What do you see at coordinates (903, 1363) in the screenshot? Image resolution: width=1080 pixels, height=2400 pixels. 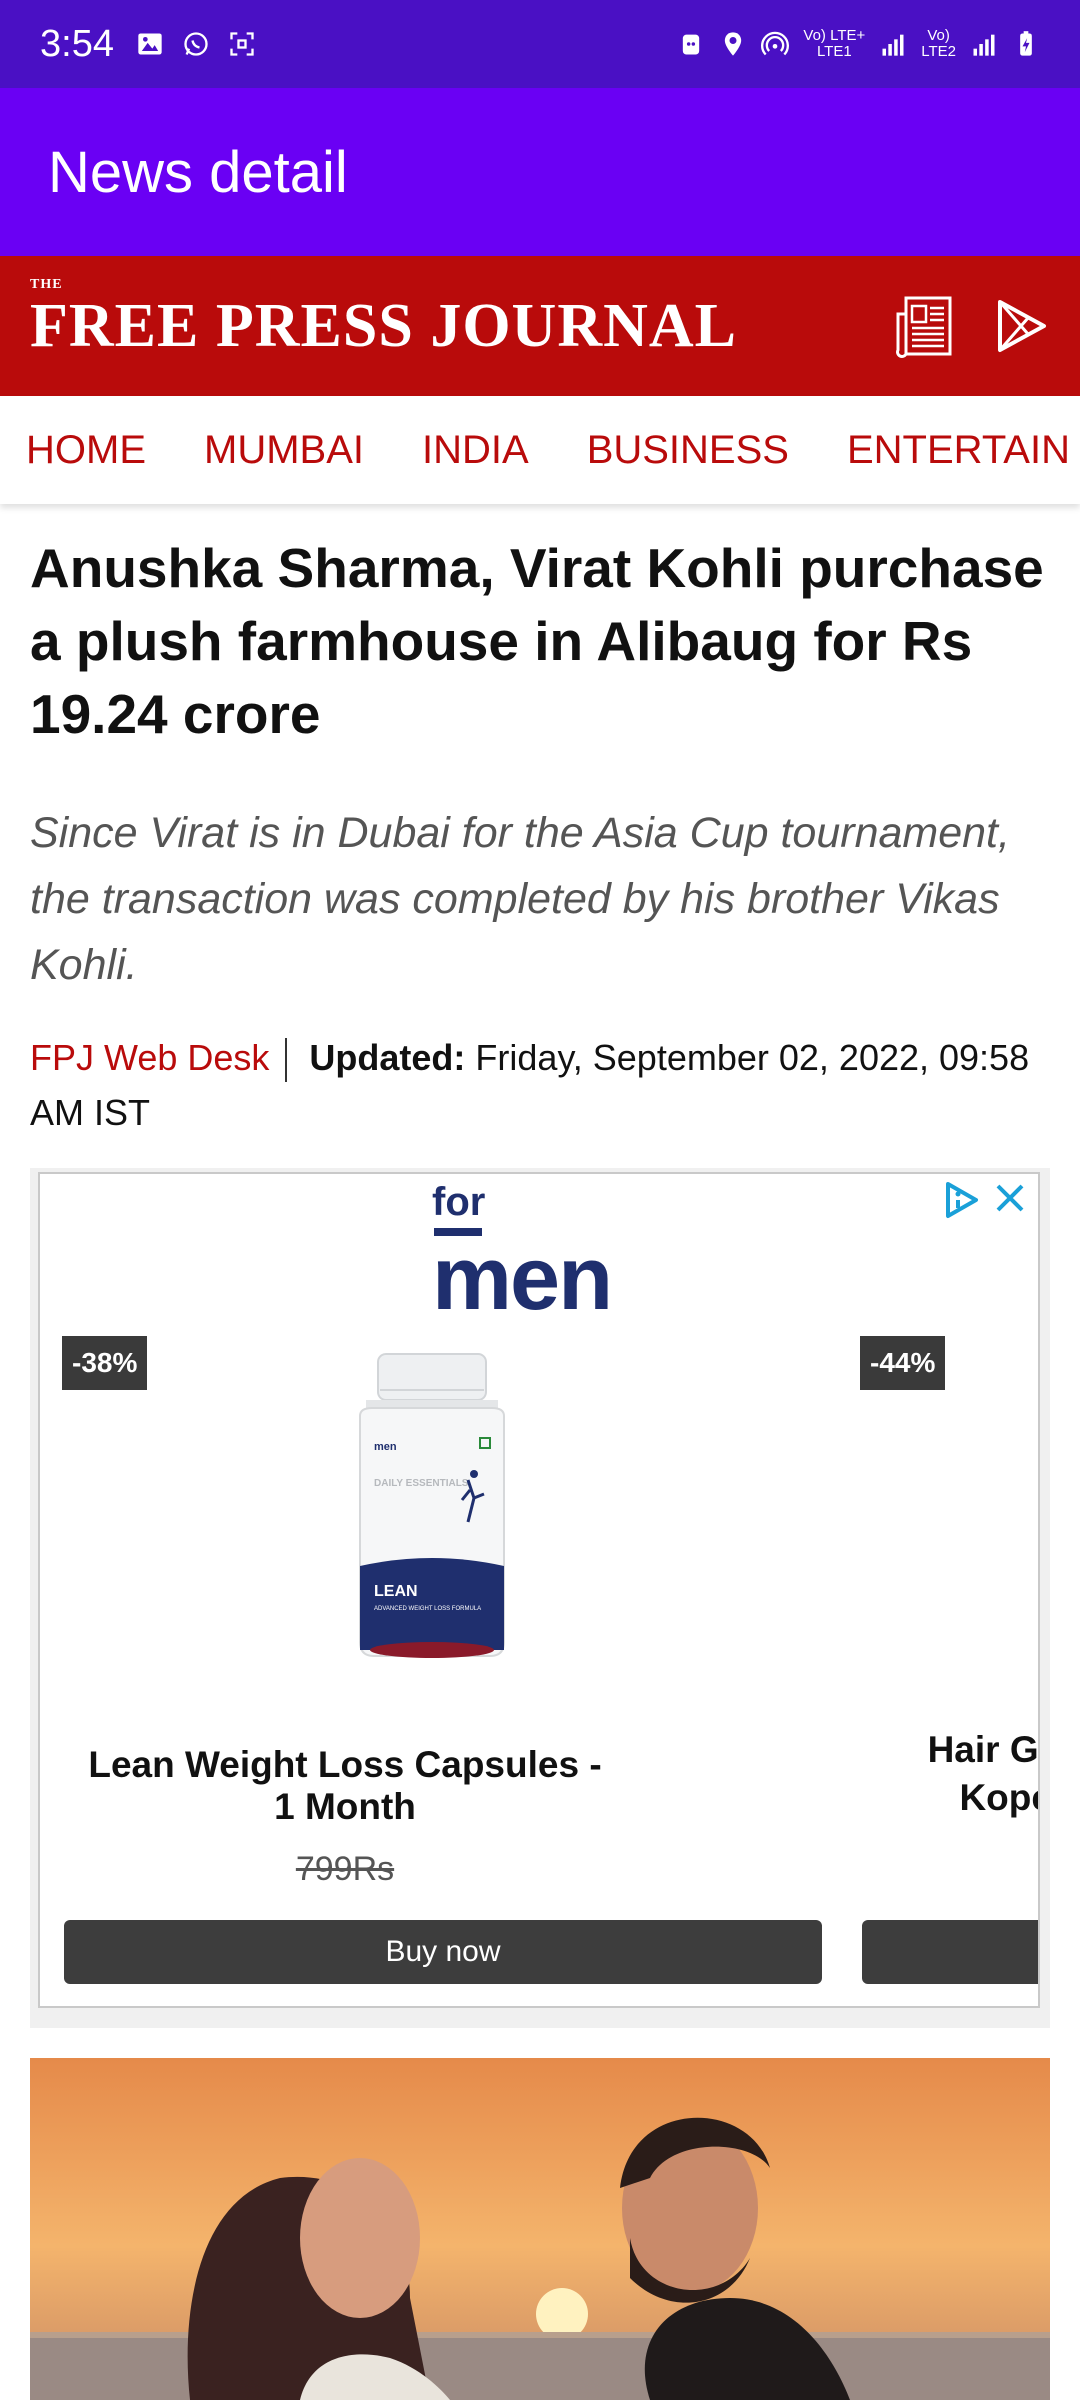 I see `discount-badge: -44%` at bounding box center [903, 1363].